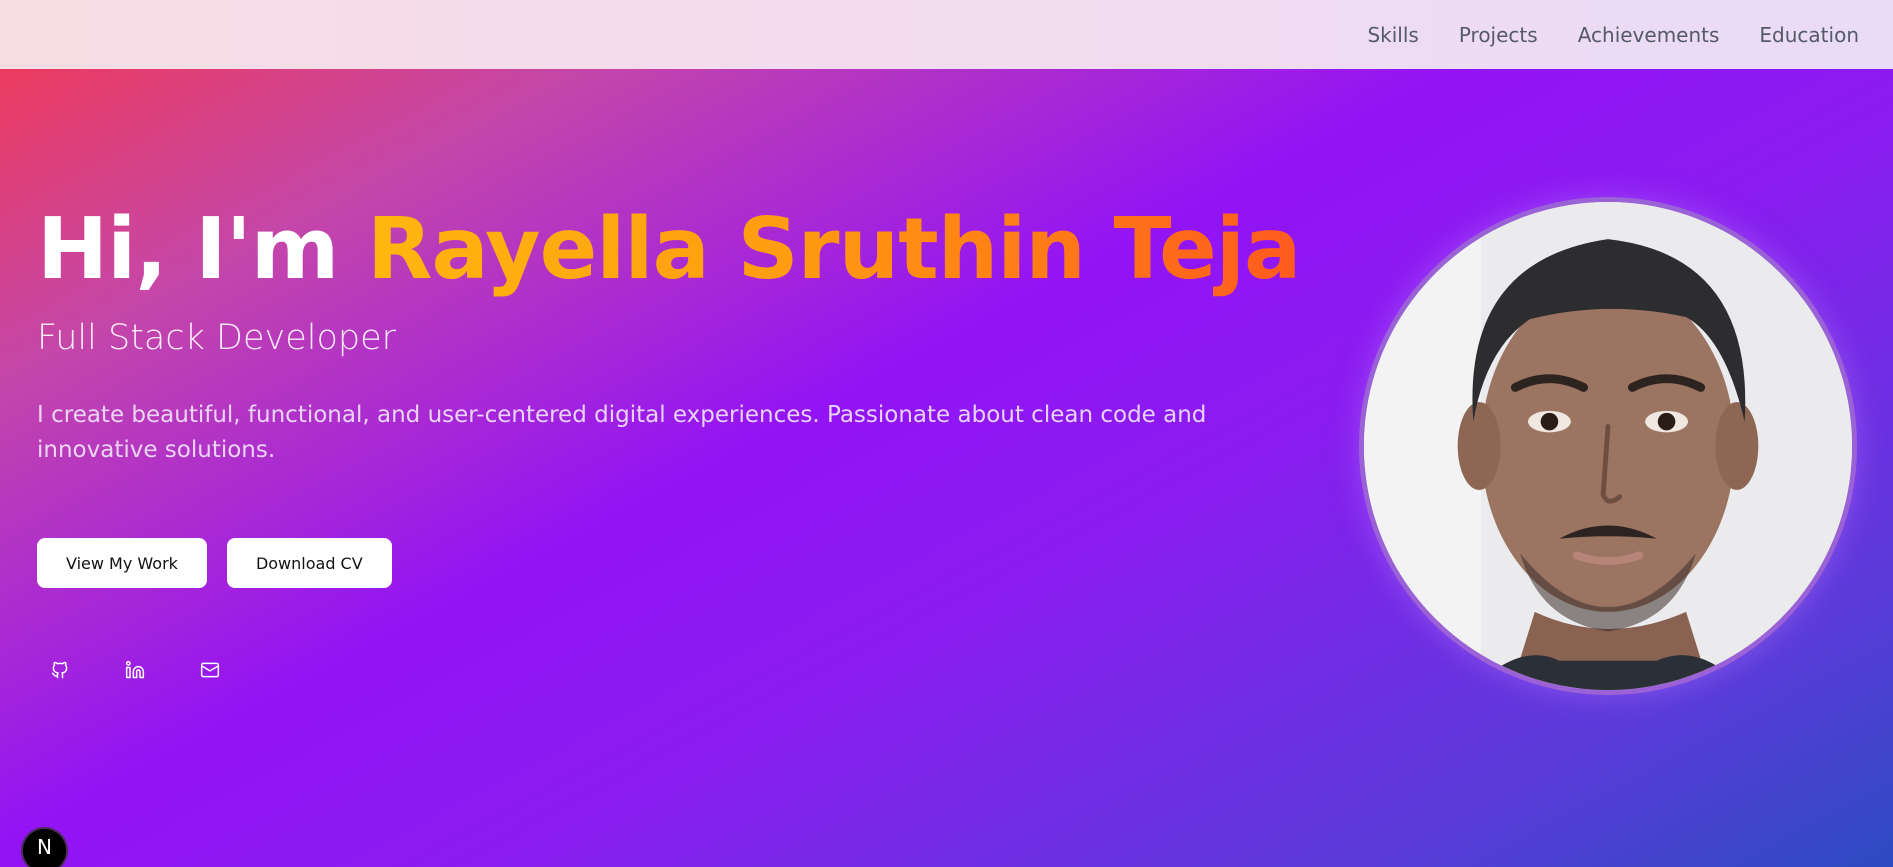  I want to click on github-icon, so click(60, 670).